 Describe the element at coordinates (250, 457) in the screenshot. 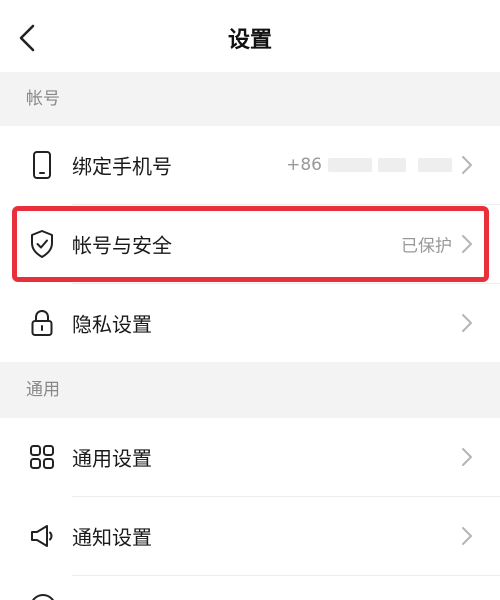

I see `settings-row-general: 通用设置` at that location.